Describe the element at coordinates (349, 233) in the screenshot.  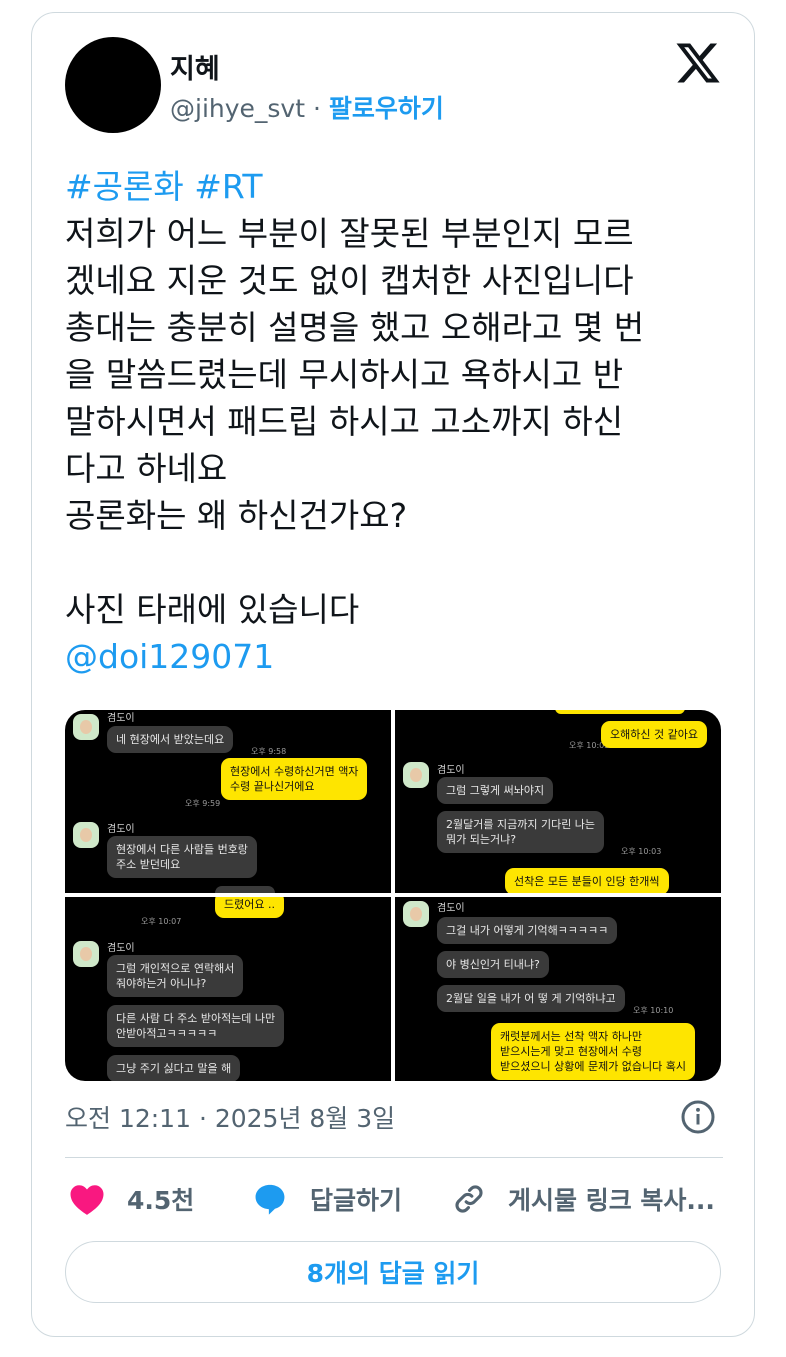
I see `tweet-line: 저희가 어느 부분이 잘못된 부분인지 모르` at that location.